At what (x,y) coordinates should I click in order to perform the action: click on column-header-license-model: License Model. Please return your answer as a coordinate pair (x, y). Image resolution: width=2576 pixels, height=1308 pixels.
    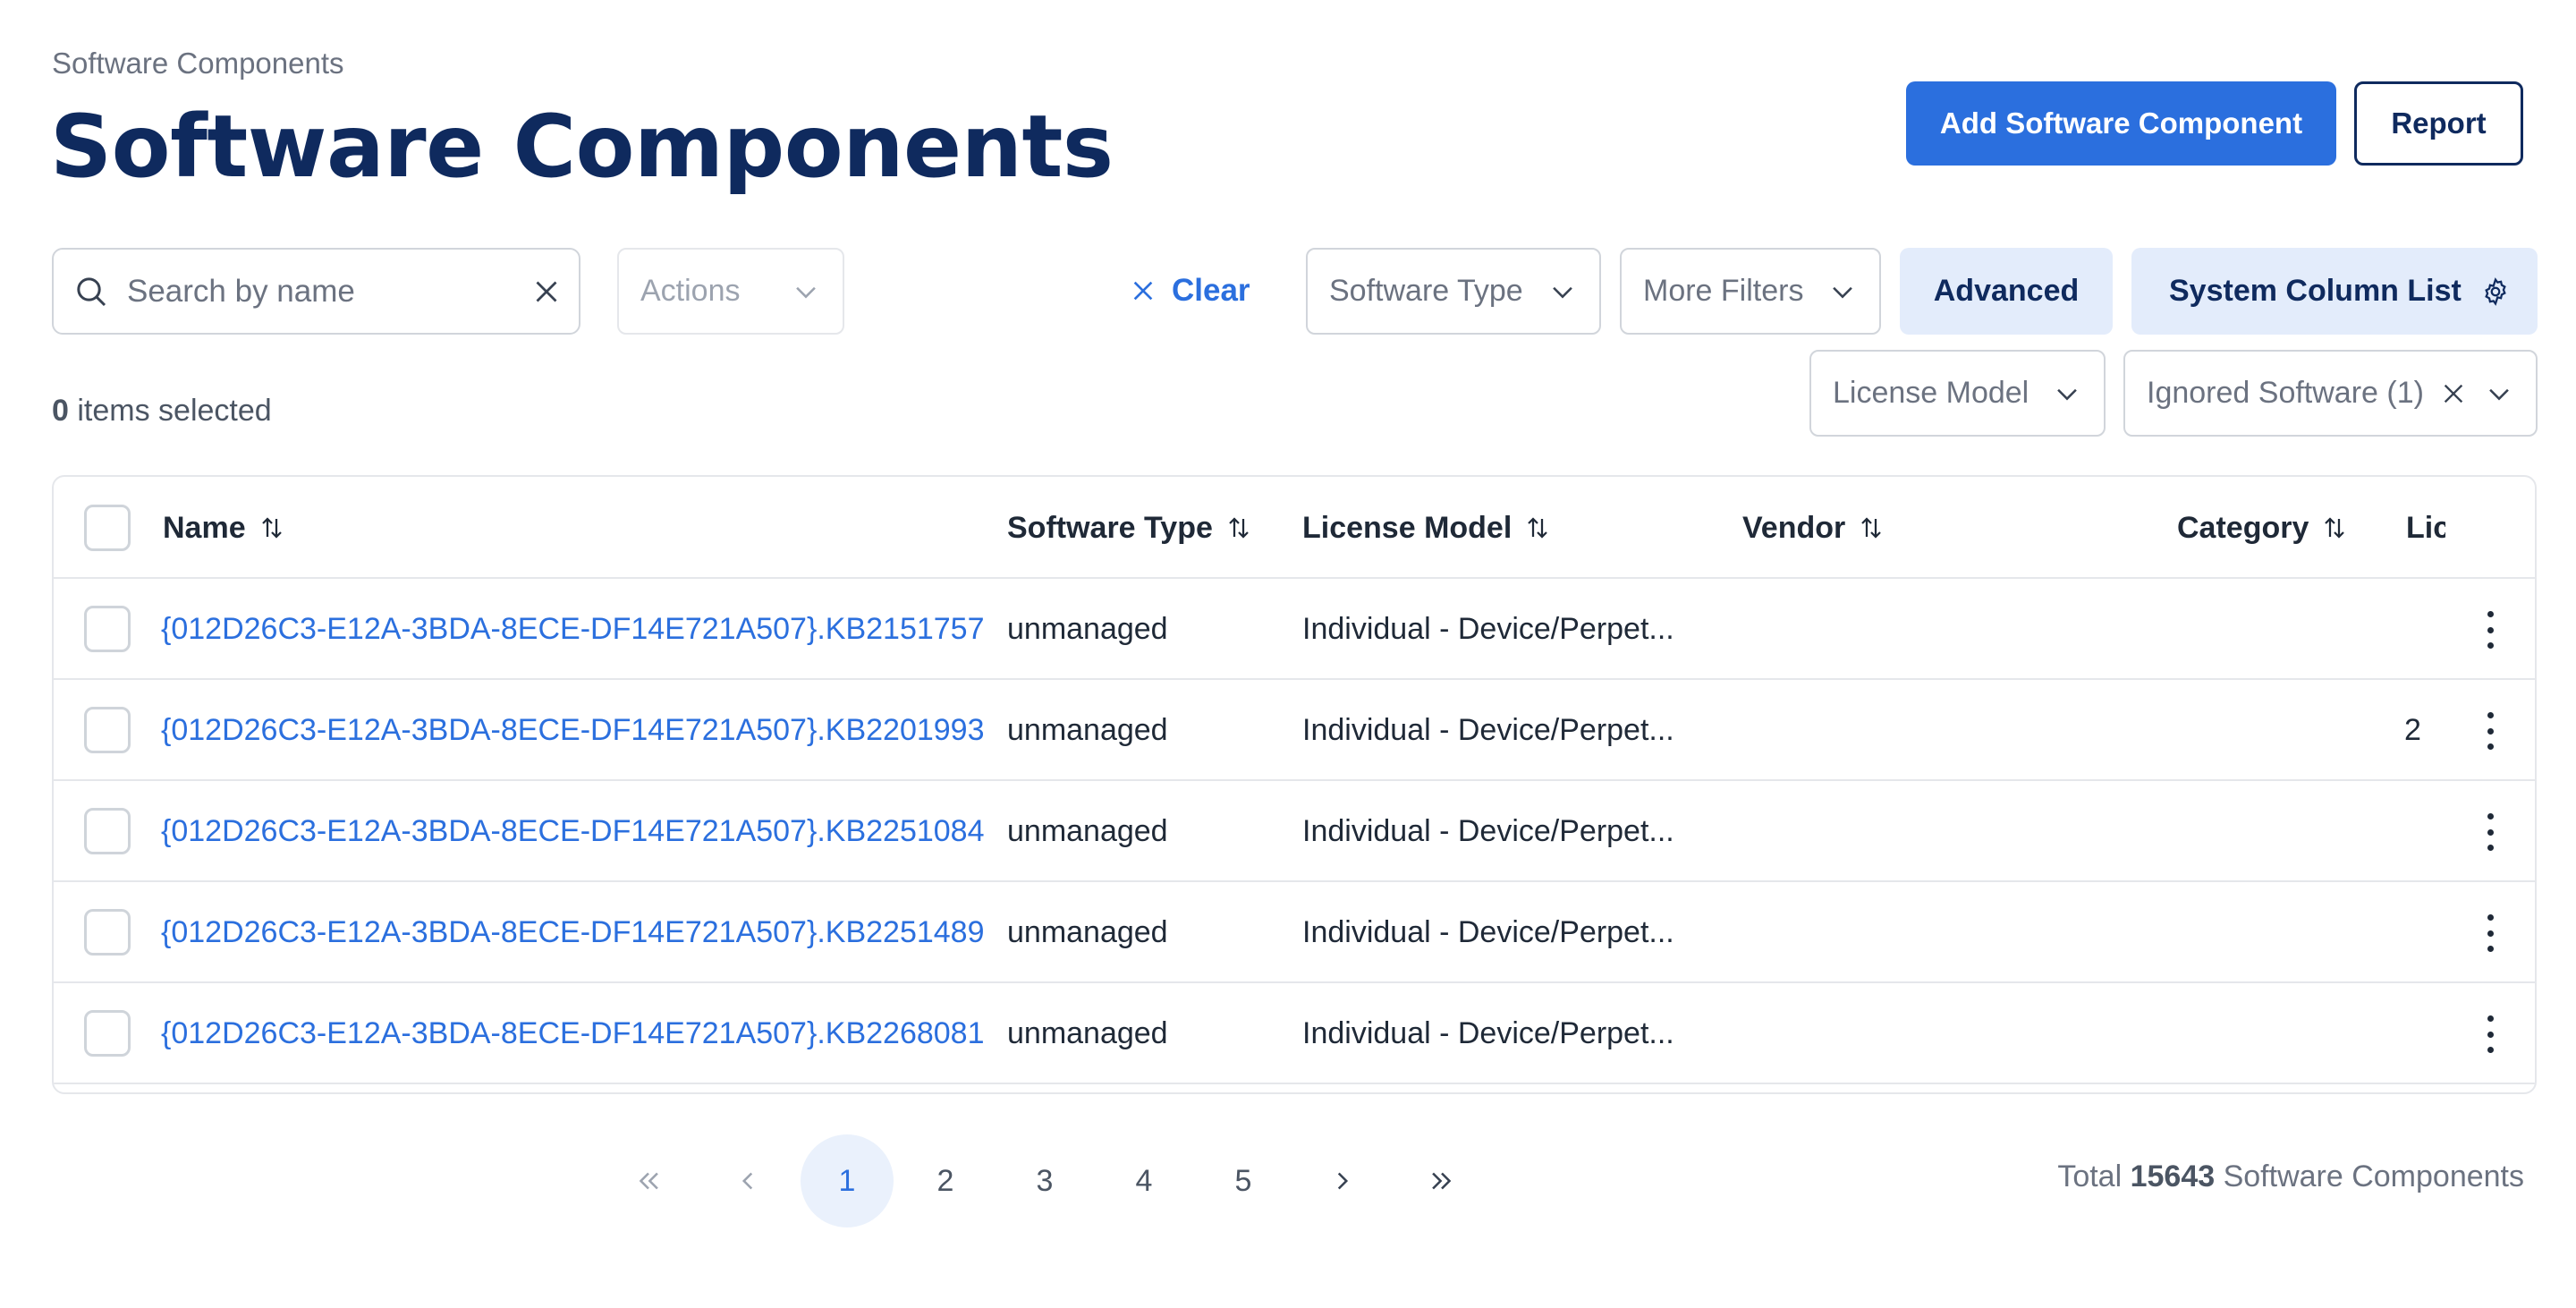
    Looking at the image, I should click on (1426, 528).